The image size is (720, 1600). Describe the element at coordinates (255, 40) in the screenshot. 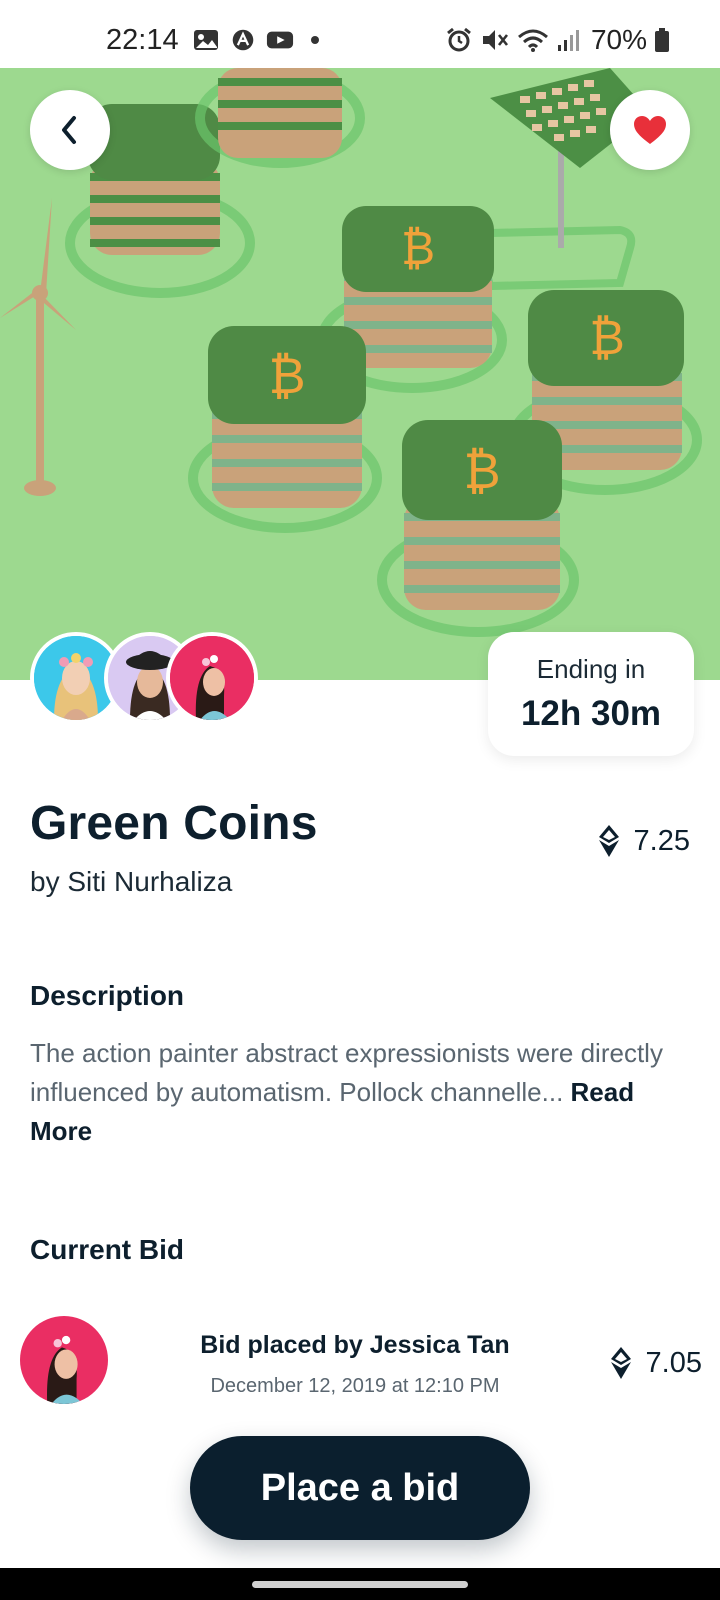

I see `status-left-icons` at that location.